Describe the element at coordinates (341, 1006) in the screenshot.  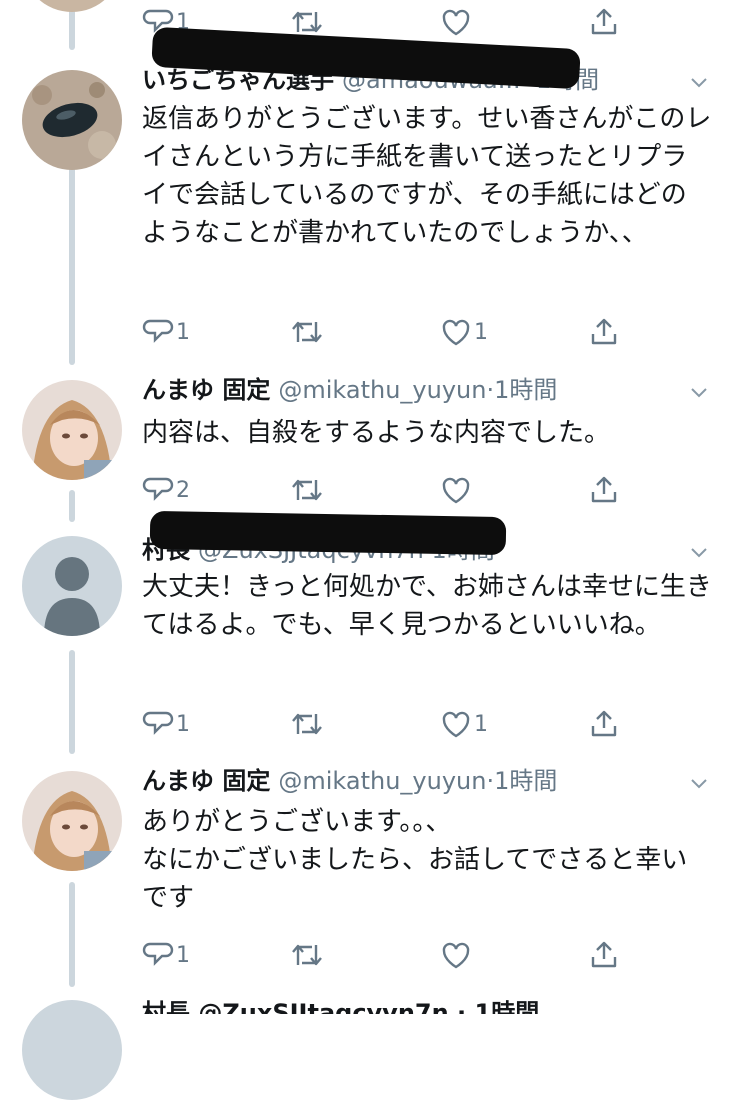
I see `next-tweet-header-peek: 村長 @ZuxSJJtaqcyvn7n · 1時間` at that location.